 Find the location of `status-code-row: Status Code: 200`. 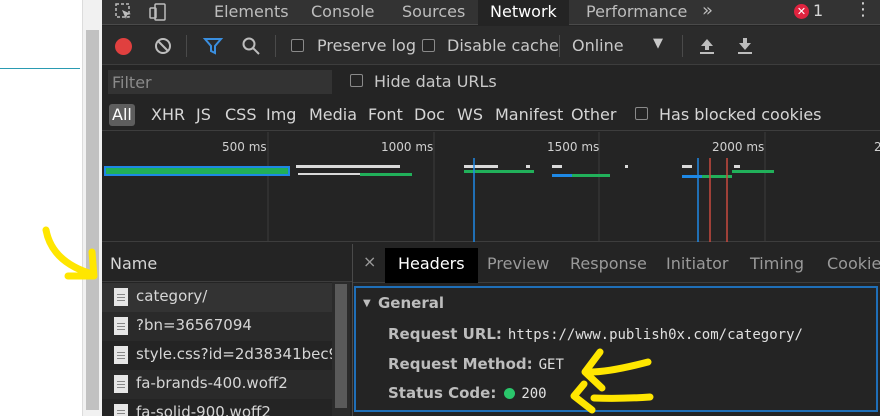

status-code-row: Status Code: 200 is located at coordinates (467, 393).